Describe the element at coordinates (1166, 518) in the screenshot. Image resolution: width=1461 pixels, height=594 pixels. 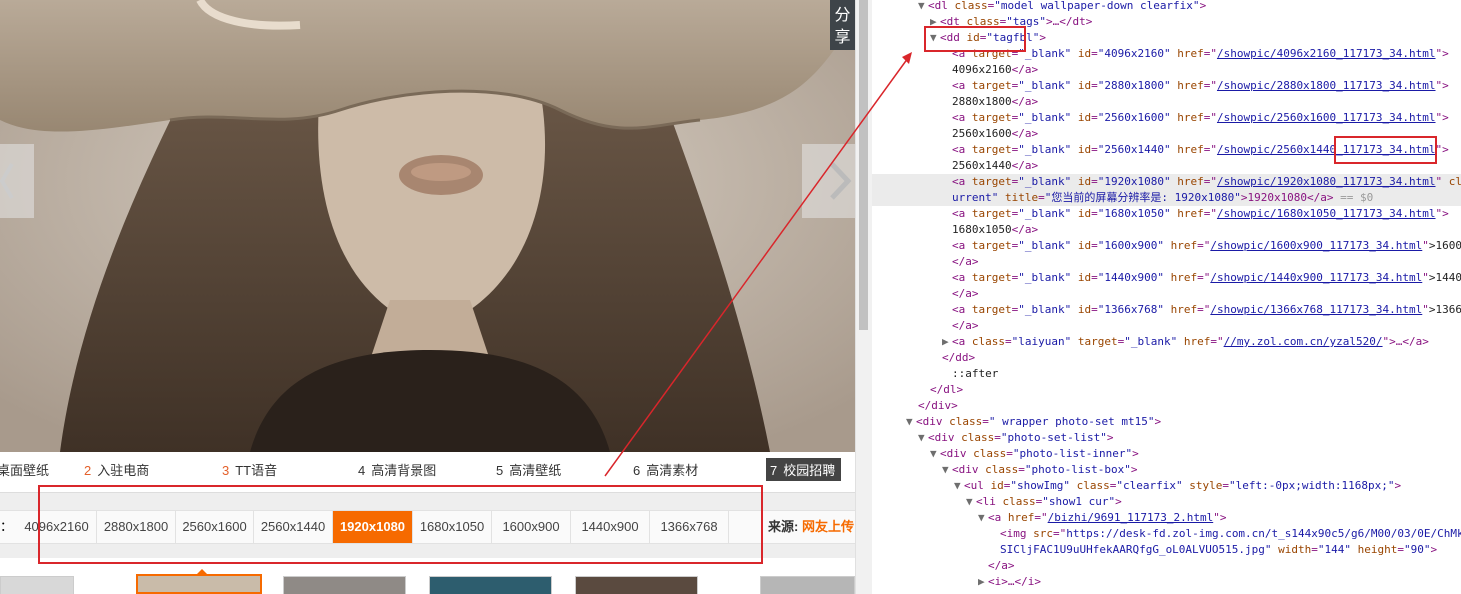
I see `dom-node: ▼ <a href="/bizhi/9691_117173_2.html">` at that location.